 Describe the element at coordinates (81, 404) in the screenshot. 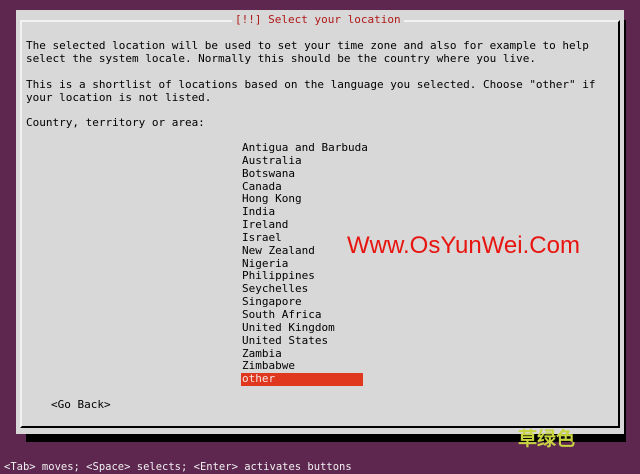

I see `go-back-button: <Go Back>` at that location.